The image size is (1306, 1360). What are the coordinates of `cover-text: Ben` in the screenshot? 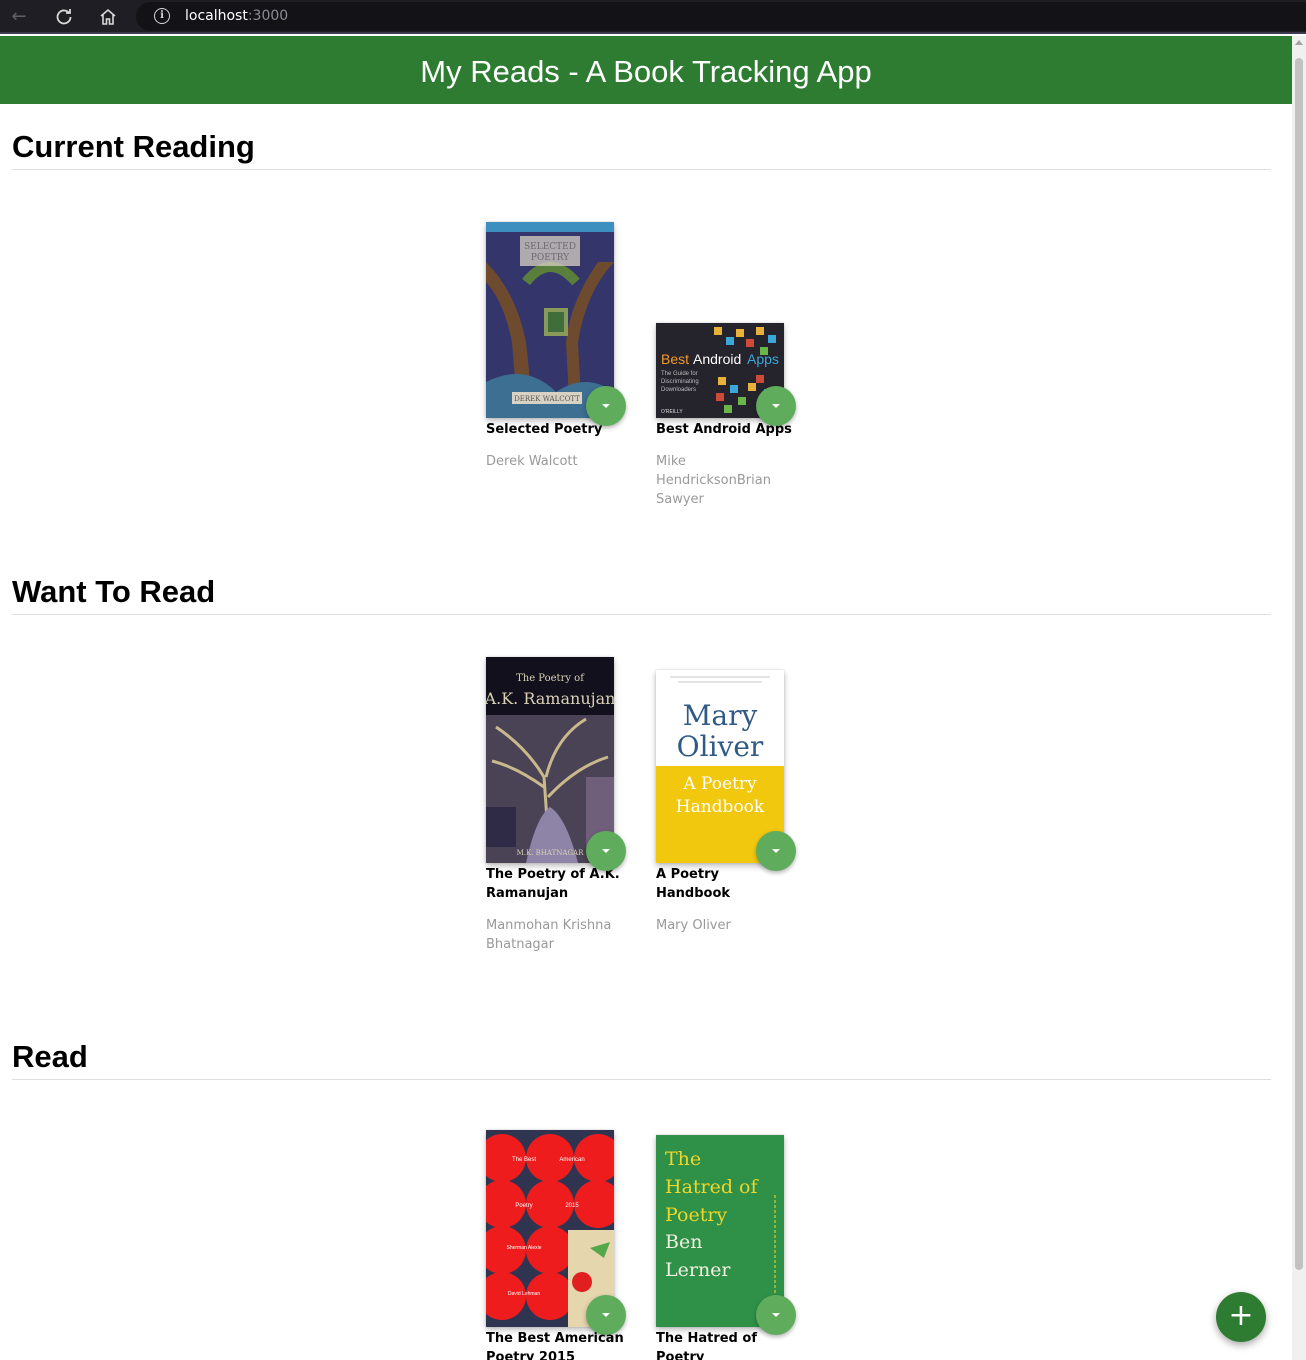 It's located at (683, 1242).